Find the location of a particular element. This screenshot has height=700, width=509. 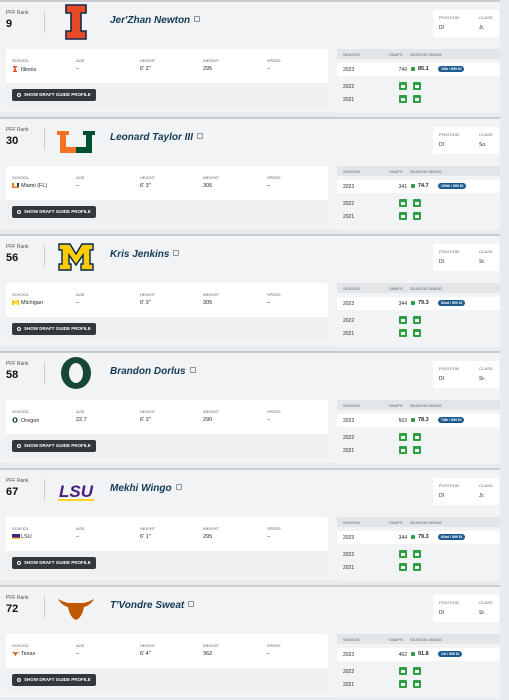

school: SCHOOL Texas is located at coordinates (23, 650).